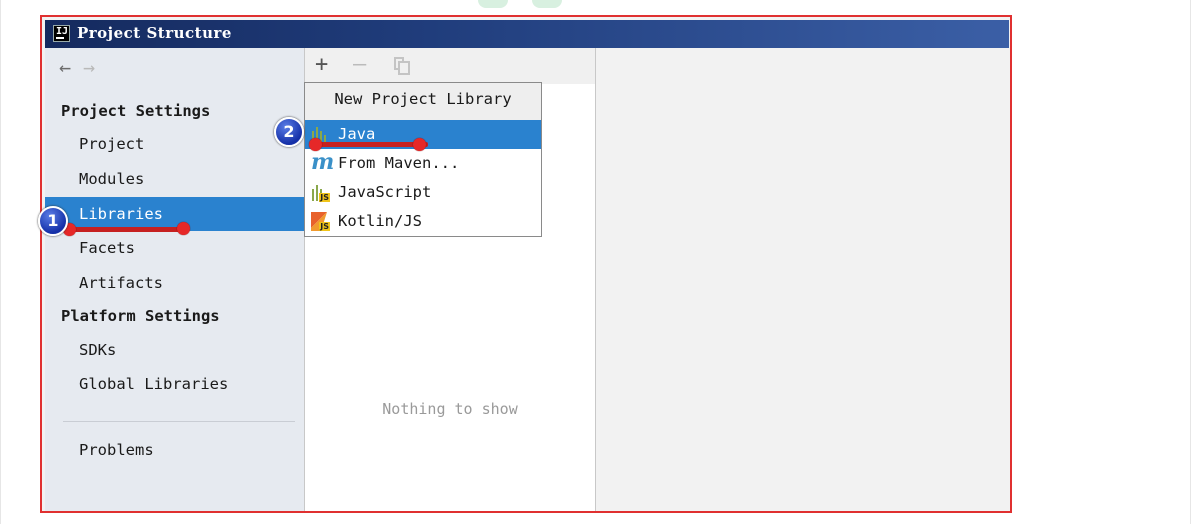 This screenshot has height=524, width=1192. What do you see at coordinates (174, 179) in the screenshot?
I see `sidebar-item-modules: Modules` at bounding box center [174, 179].